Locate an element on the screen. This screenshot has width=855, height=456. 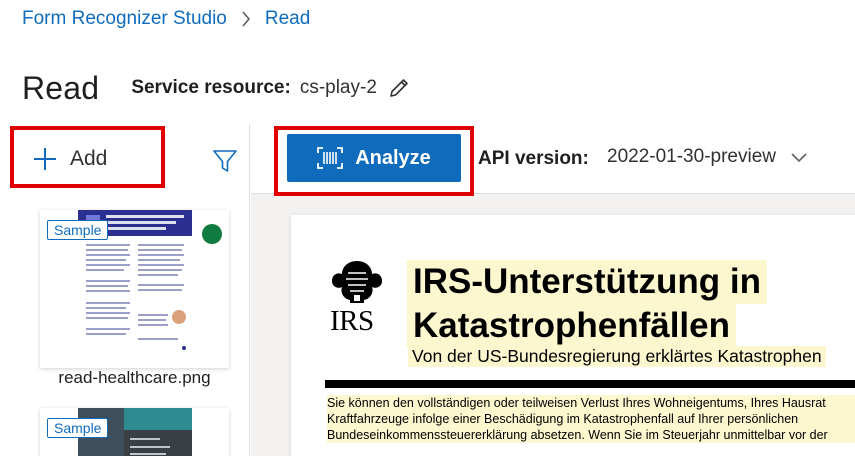
pencil-icon is located at coordinates (399, 88).